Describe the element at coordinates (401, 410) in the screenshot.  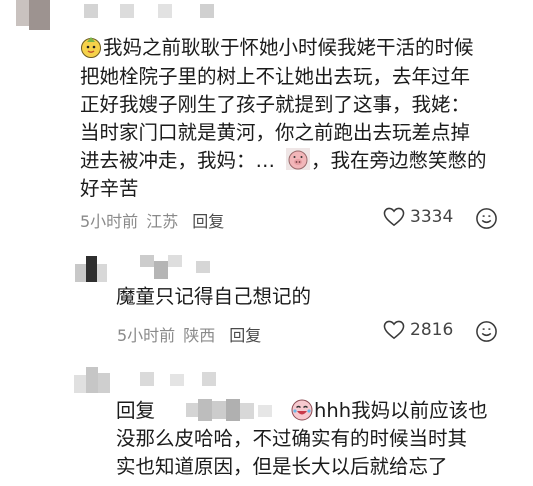
I see `comment-3-line-1: hhh我妈以前应该也` at that location.